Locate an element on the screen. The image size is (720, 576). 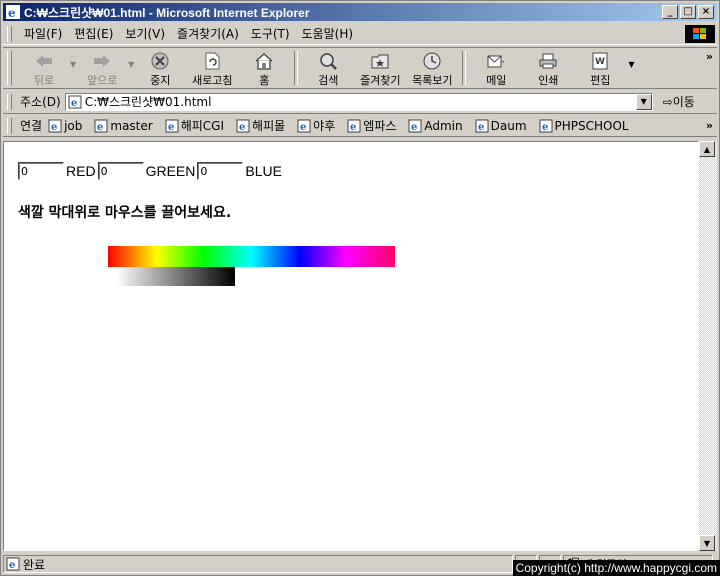
scroll-down-button: ▼ is located at coordinates (707, 543).